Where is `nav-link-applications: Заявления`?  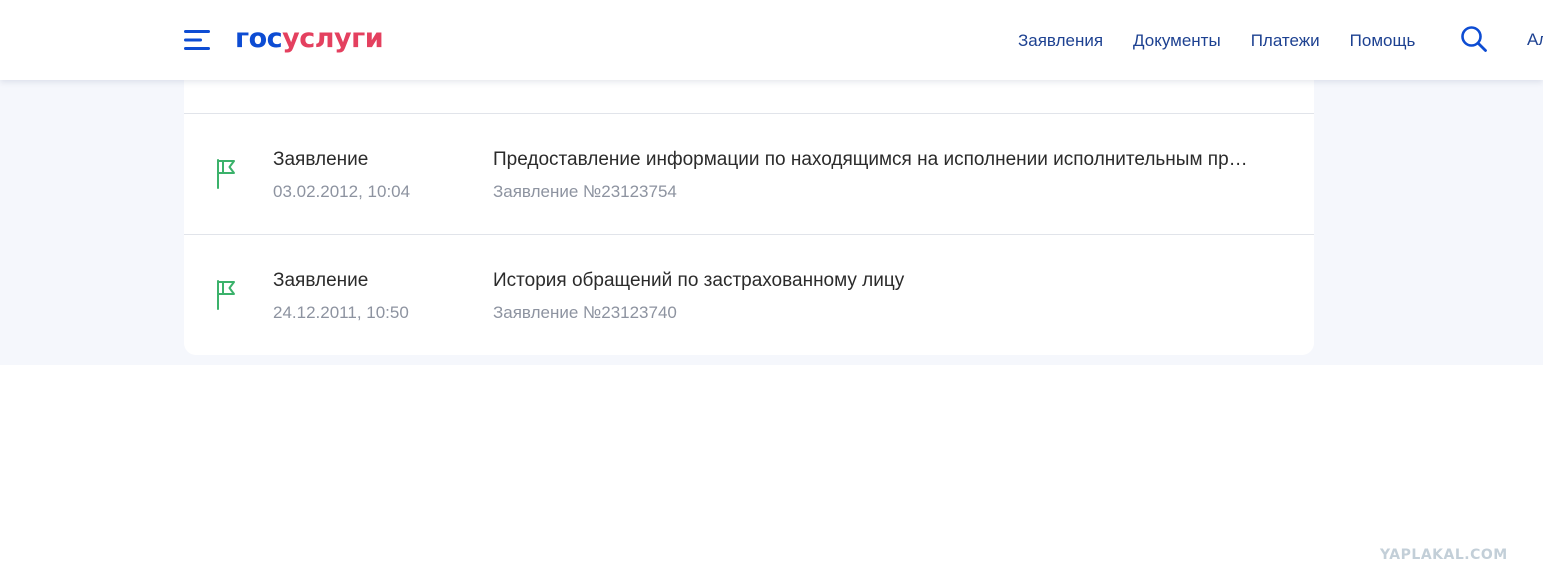
nav-link-applications: Заявления is located at coordinates (1060, 41).